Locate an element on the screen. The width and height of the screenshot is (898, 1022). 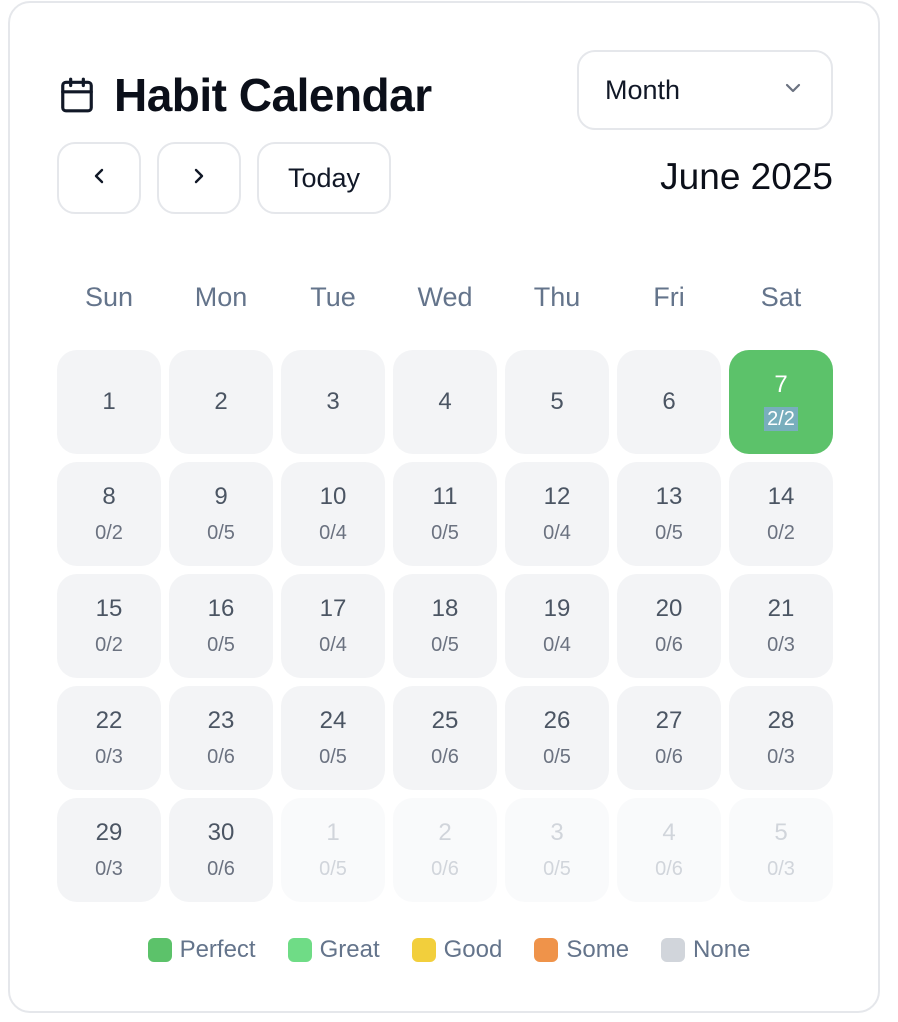
day-cell: 2 is located at coordinates (221, 402).